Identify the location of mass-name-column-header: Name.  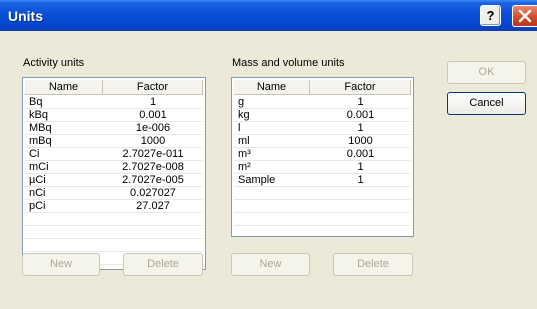
(272, 87).